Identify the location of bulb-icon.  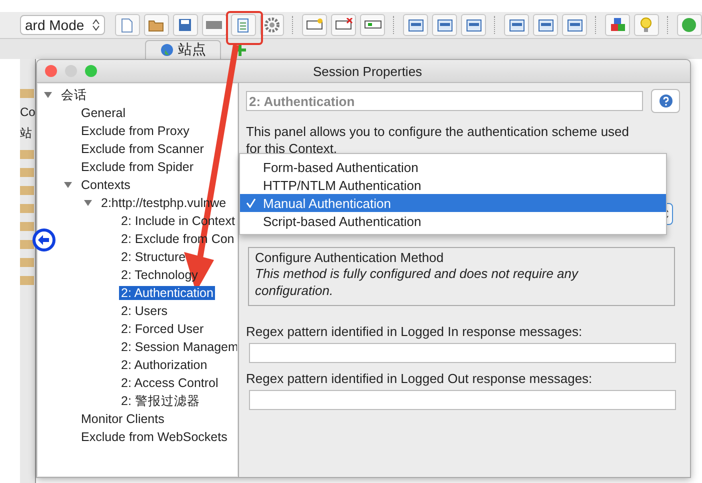
(646, 25).